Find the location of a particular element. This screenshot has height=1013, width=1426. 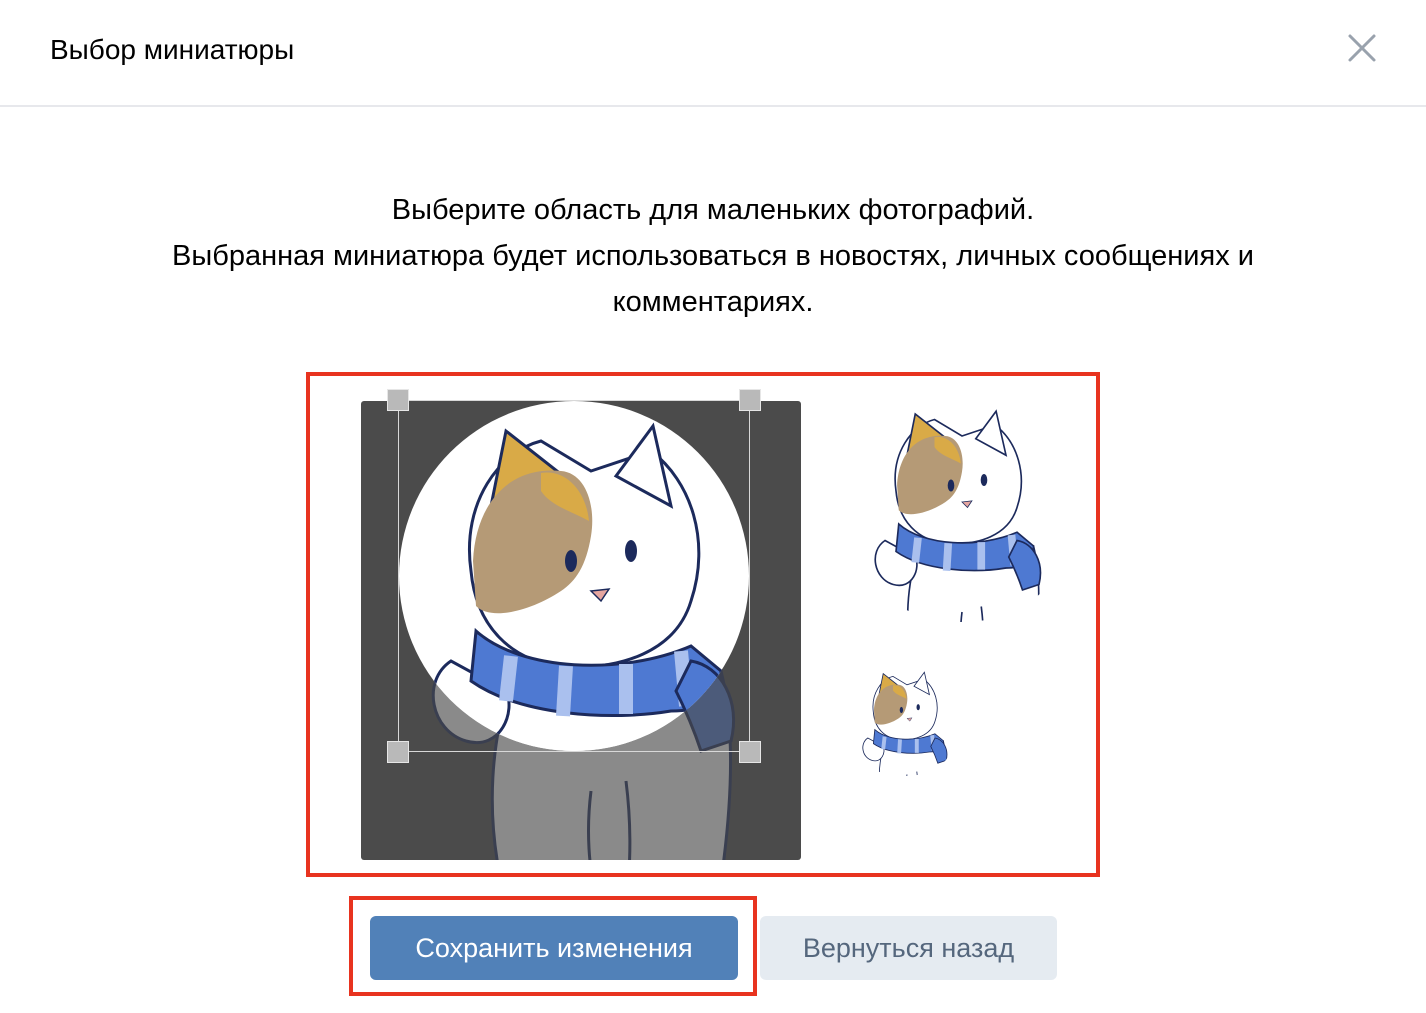

close-icon is located at coordinates (1362, 48).